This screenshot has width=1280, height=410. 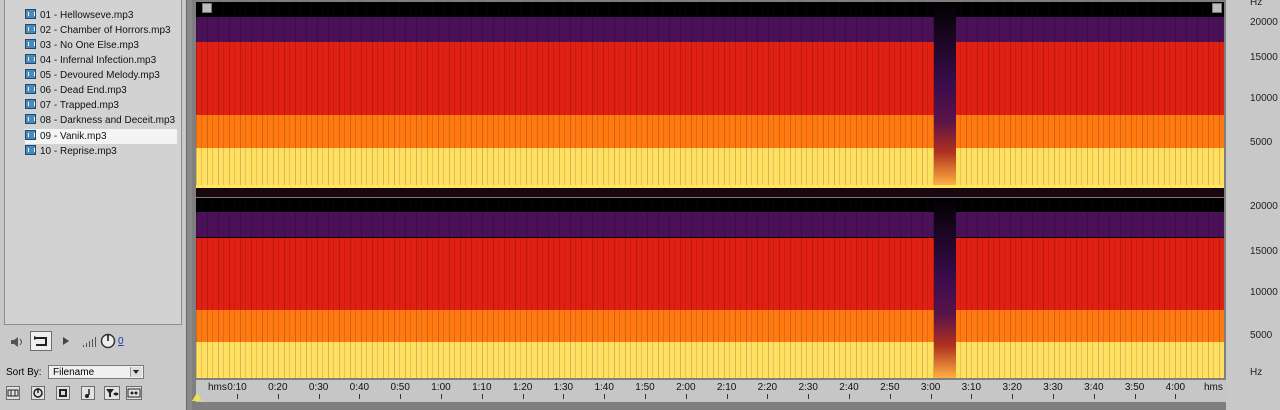 I want to click on file-item-label: 05 - Devoured Melody.mp3, so click(x=100, y=75).